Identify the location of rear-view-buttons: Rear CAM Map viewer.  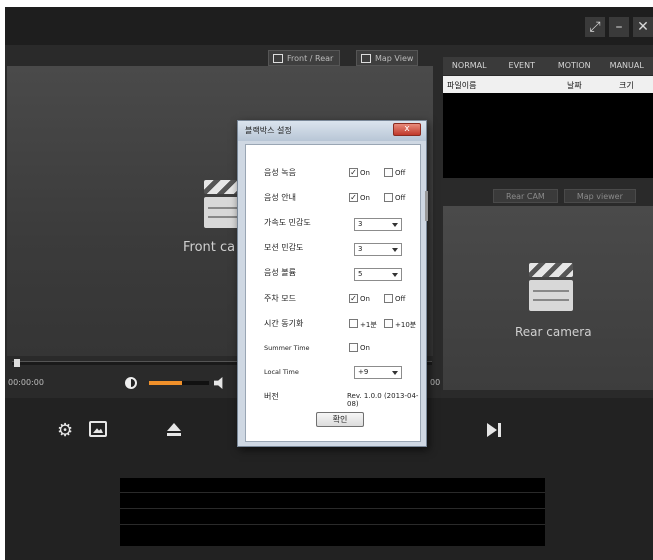
(564, 196).